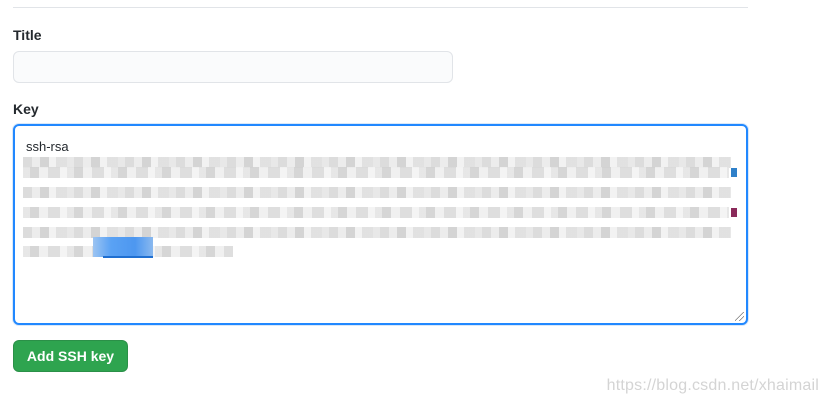 The image size is (827, 406). What do you see at coordinates (128, 257) in the screenshot?
I see `redacted-selection-underline` at bounding box center [128, 257].